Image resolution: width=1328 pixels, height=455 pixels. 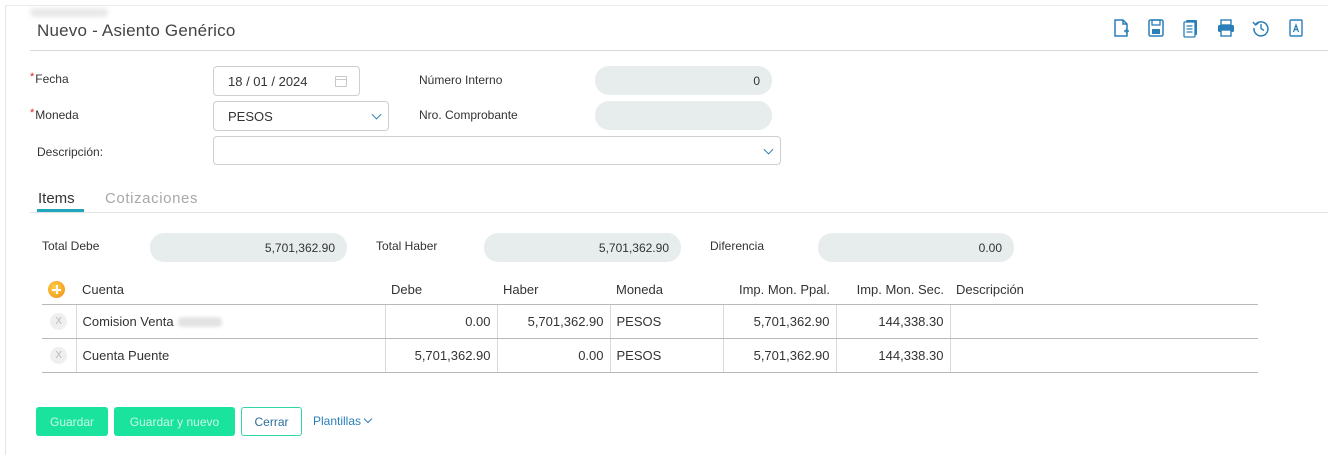 What do you see at coordinates (250, 116) in the screenshot?
I see `moneda-value: PESOS` at bounding box center [250, 116].